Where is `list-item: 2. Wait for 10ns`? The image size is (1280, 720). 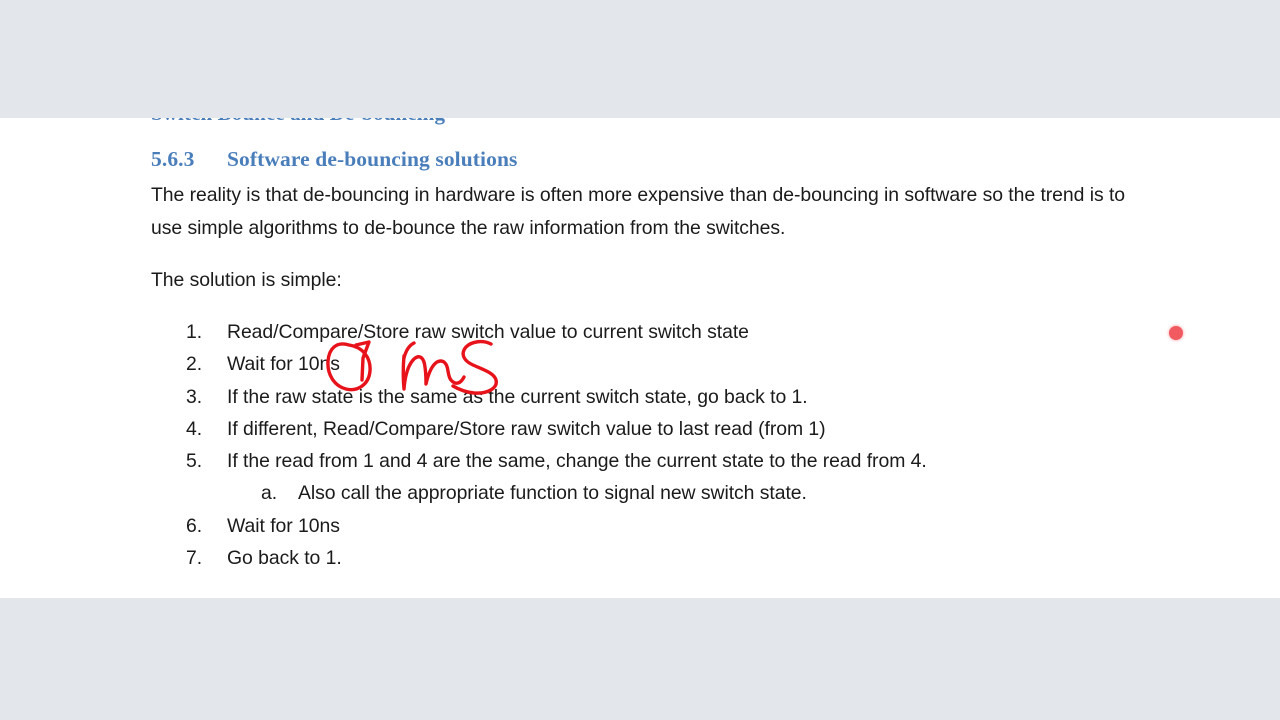
list-item: 2. Wait for 10ns is located at coordinates (636, 364).